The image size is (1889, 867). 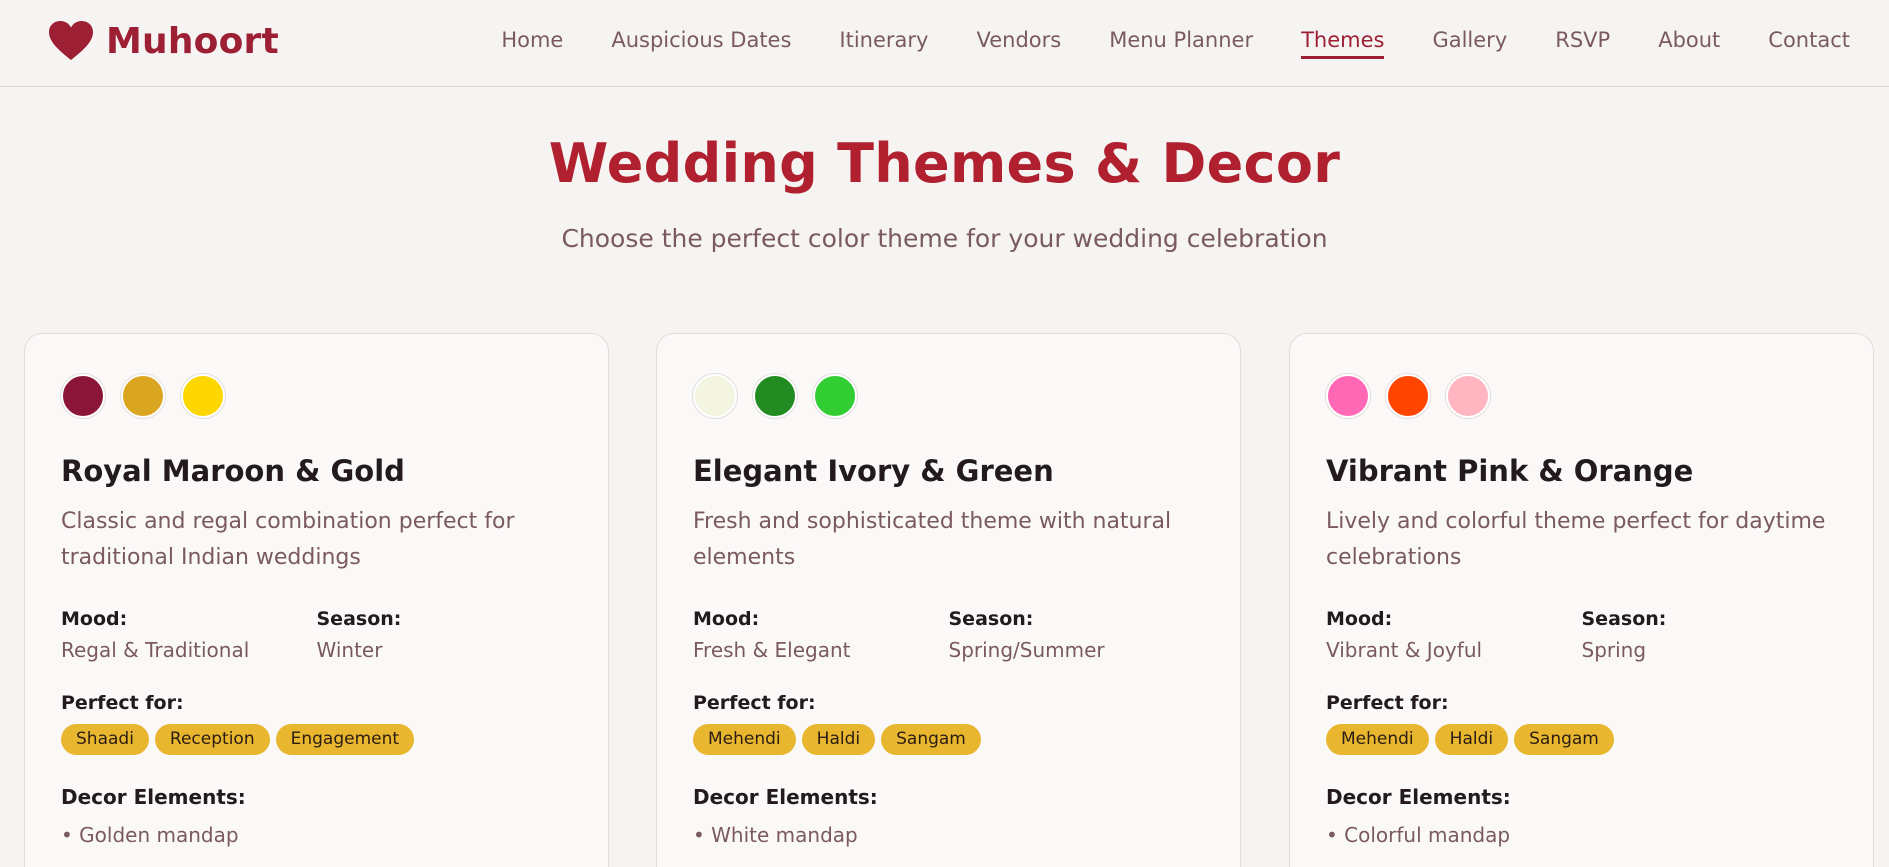 What do you see at coordinates (349, 650) in the screenshot?
I see `season-value: Winter` at bounding box center [349, 650].